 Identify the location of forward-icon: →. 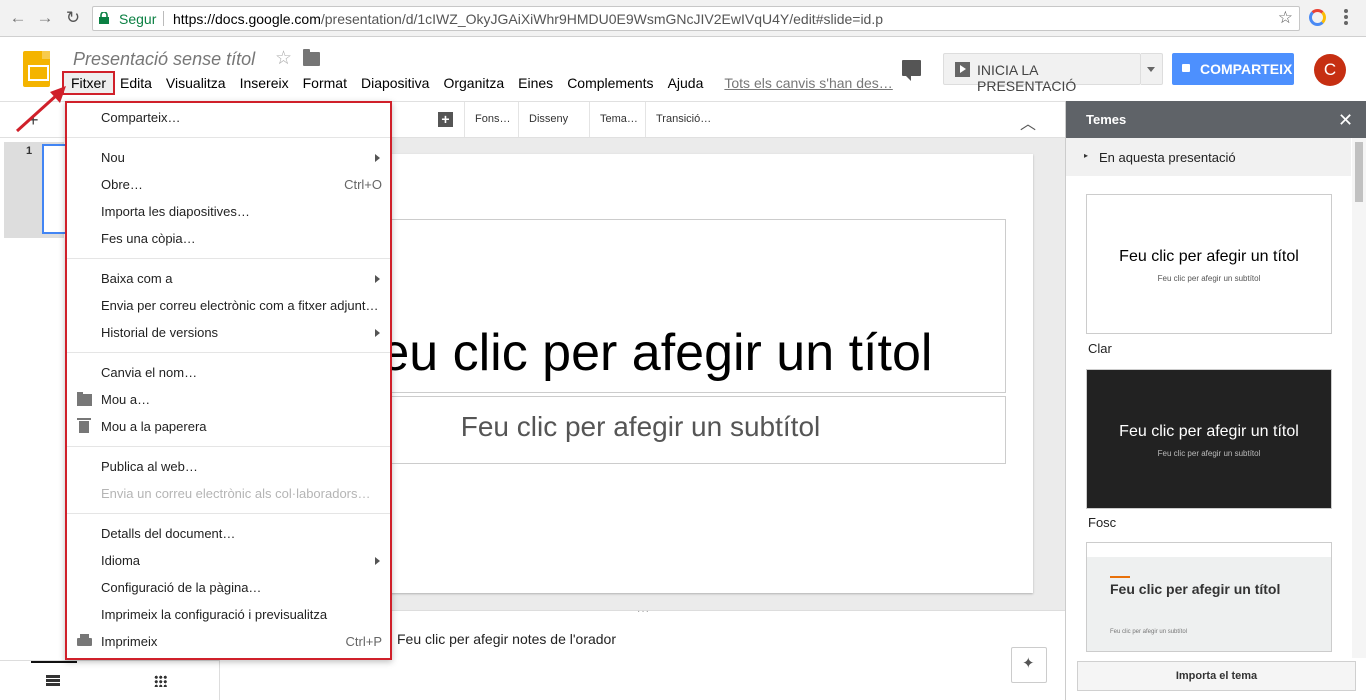
(45, 18).